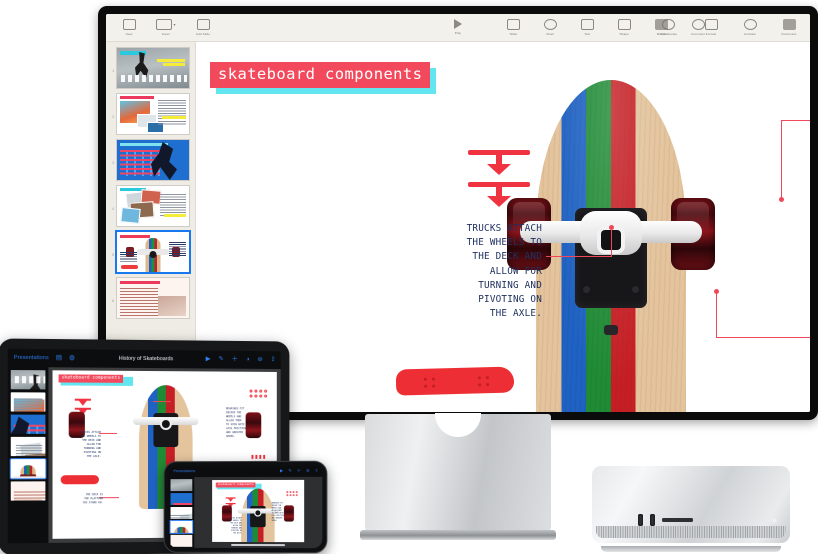 The width and height of the screenshot is (818, 554). What do you see at coordinates (550, 27) in the screenshot?
I see `toolbar-chart-button: Chart` at bounding box center [550, 27].